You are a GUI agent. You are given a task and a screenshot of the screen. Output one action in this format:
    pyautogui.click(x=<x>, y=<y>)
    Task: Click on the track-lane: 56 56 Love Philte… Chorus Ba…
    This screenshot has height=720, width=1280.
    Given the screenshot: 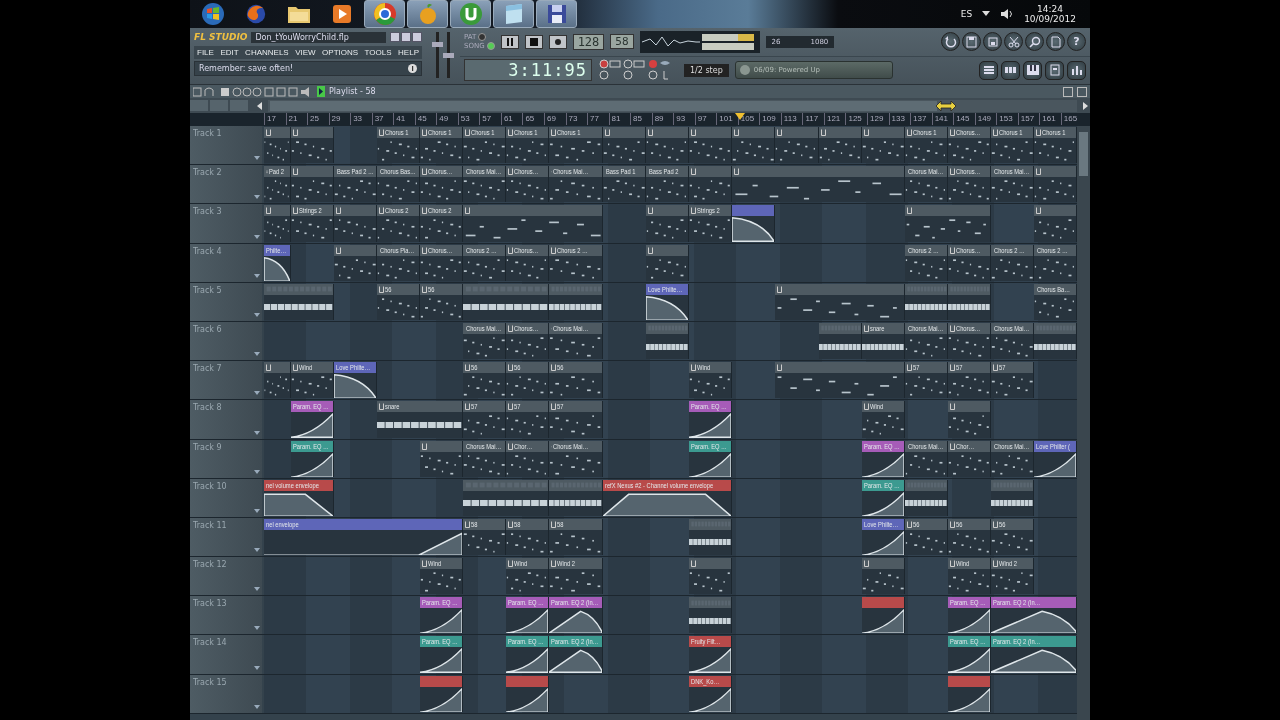 What is the action you would take?
    pyautogui.click(x=670, y=301)
    